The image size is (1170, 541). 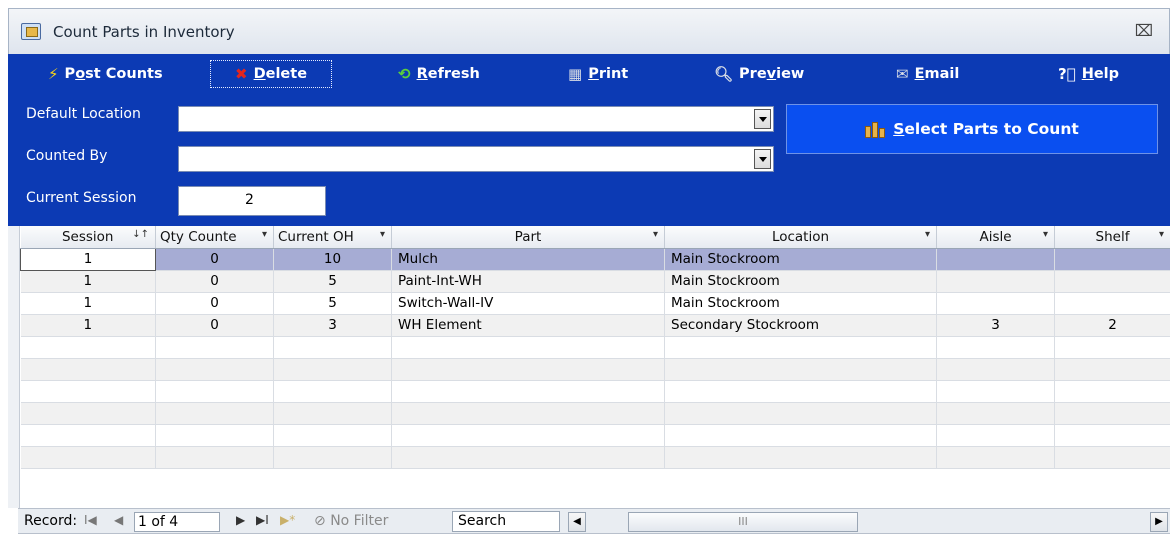 I want to click on refresh-label: Refresh, so click(x=448, y=74).